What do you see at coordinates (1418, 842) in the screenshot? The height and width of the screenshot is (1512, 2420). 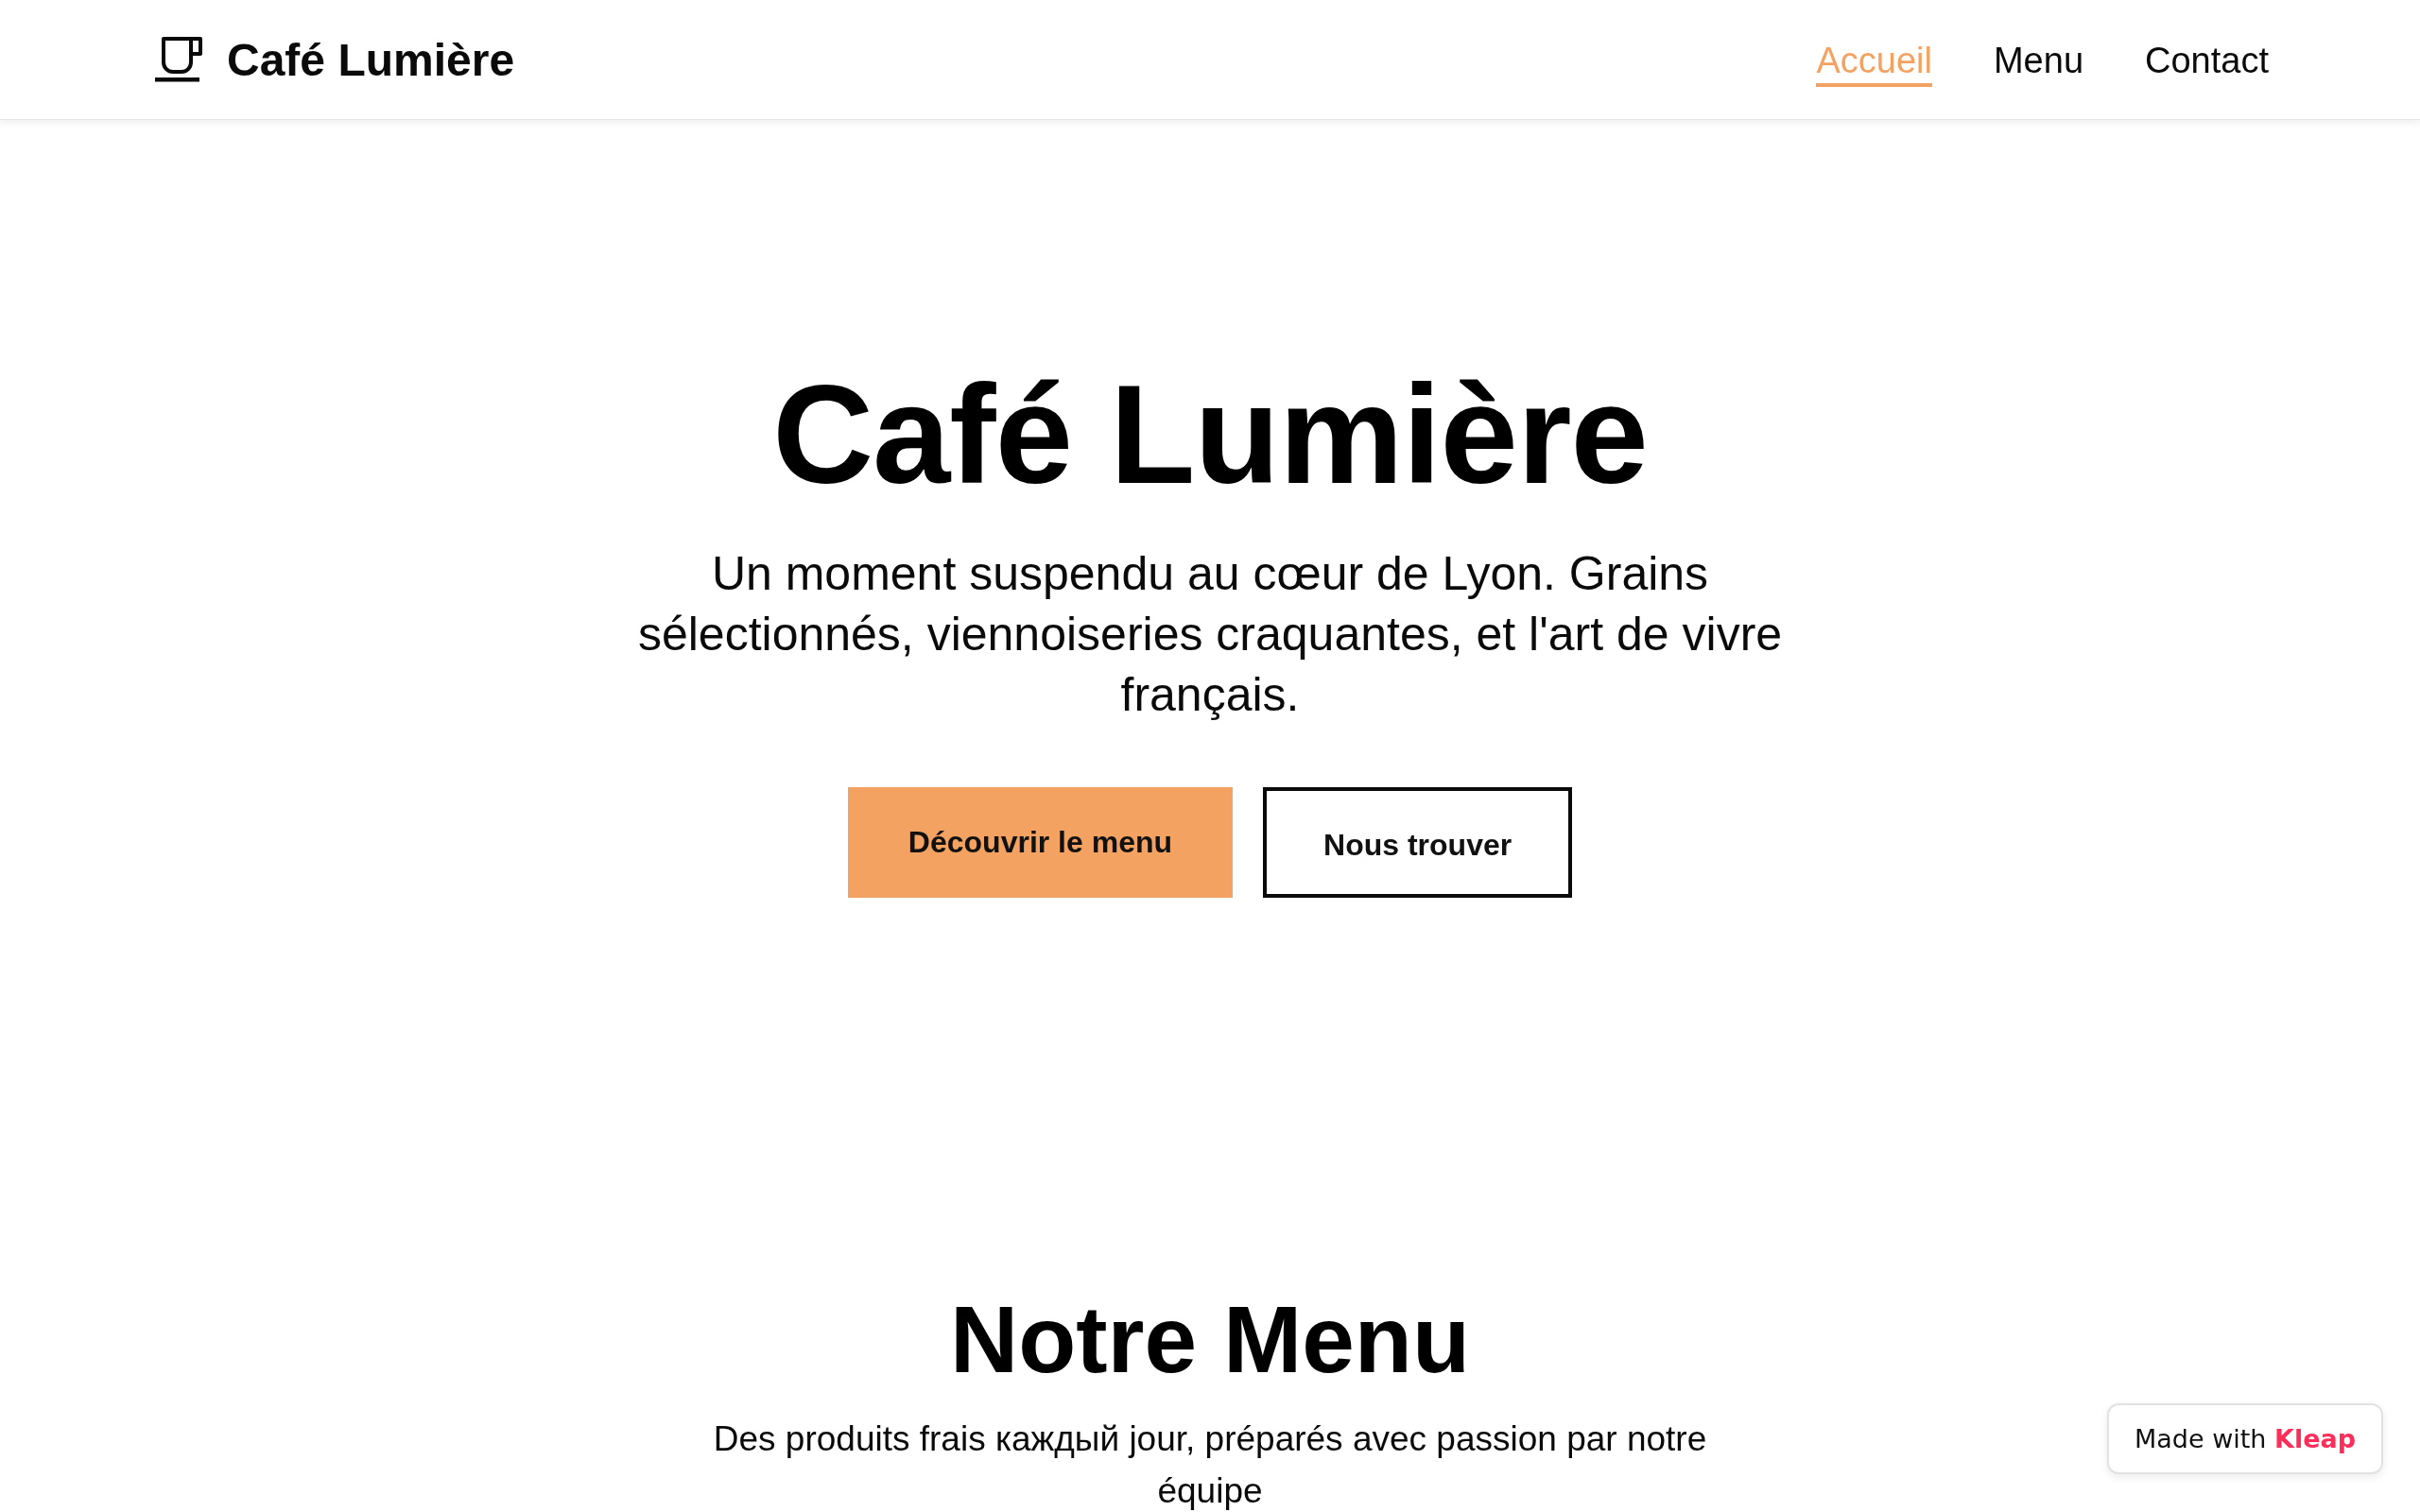 I see `outline-button: Nous trouver` at bounding box center [1418, 842].